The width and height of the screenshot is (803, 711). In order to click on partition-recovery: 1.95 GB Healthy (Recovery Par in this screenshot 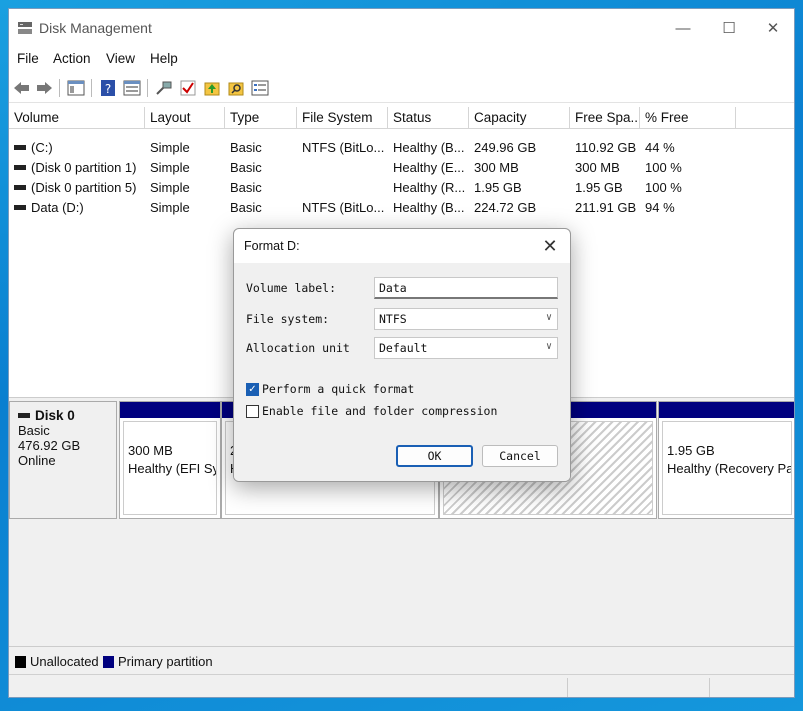, I will do `click(726, 460)`.